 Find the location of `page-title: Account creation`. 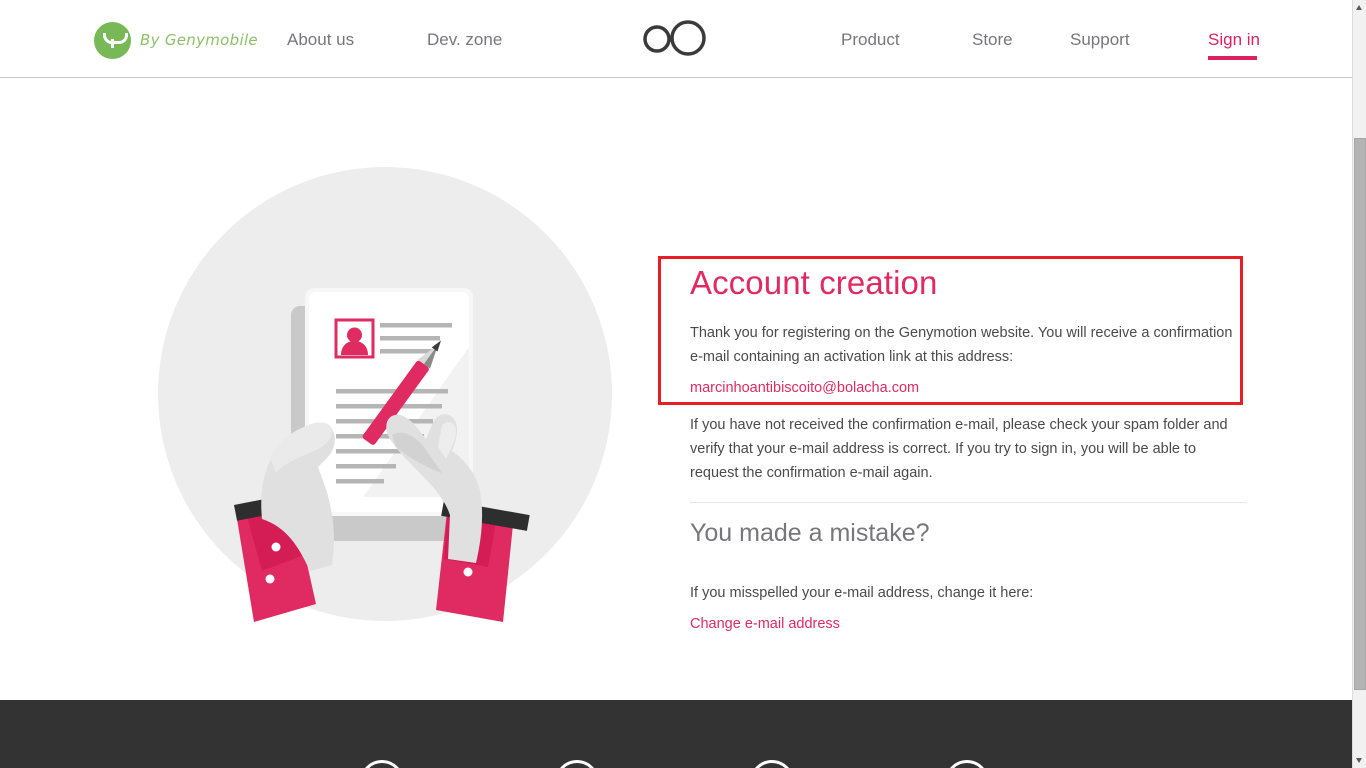

page-title: Account creation is located at coordinates (814, 282).